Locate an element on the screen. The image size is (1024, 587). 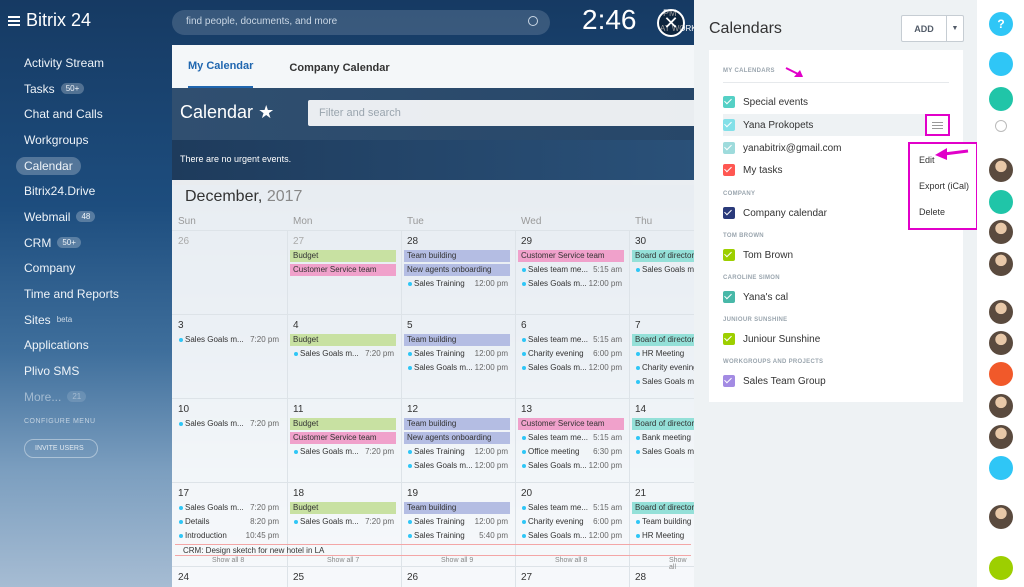
calendar-item-special: Special events is located at coordinates (836, 102).